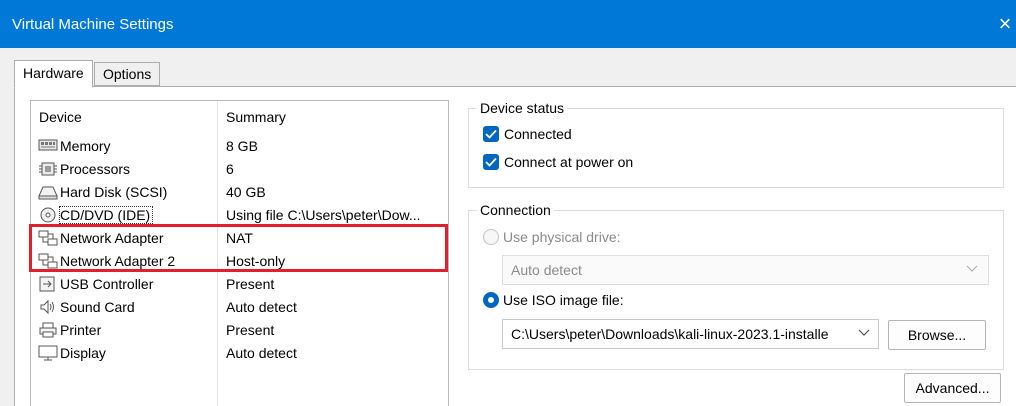  What do you see at coordinates (53, 74) in the screenshot?
I see `tab-hardware: Hardware` at bounding box center [53, 74].